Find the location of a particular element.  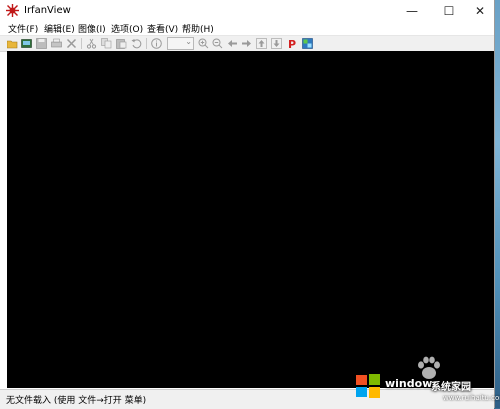

svg-text: P is located at coordinates (292, 43).